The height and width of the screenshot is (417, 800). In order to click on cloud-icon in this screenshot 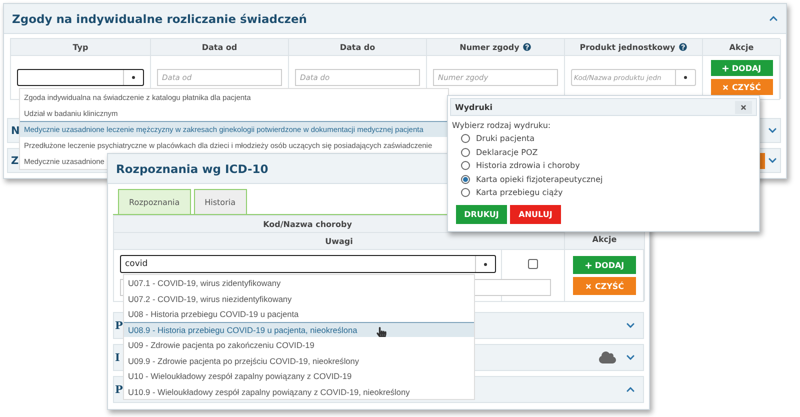, I will do `click(607, 357)`.